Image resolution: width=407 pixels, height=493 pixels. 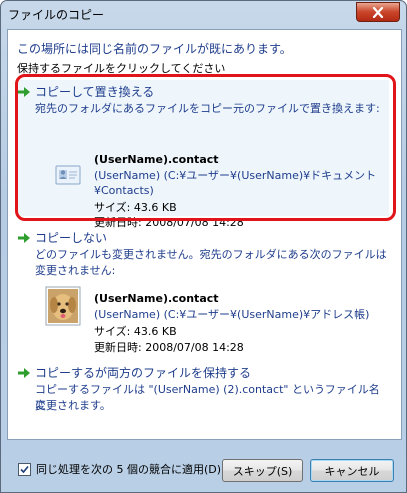 I want to click on option-description-line2: 変更されません:, so click(x=75, y=270).